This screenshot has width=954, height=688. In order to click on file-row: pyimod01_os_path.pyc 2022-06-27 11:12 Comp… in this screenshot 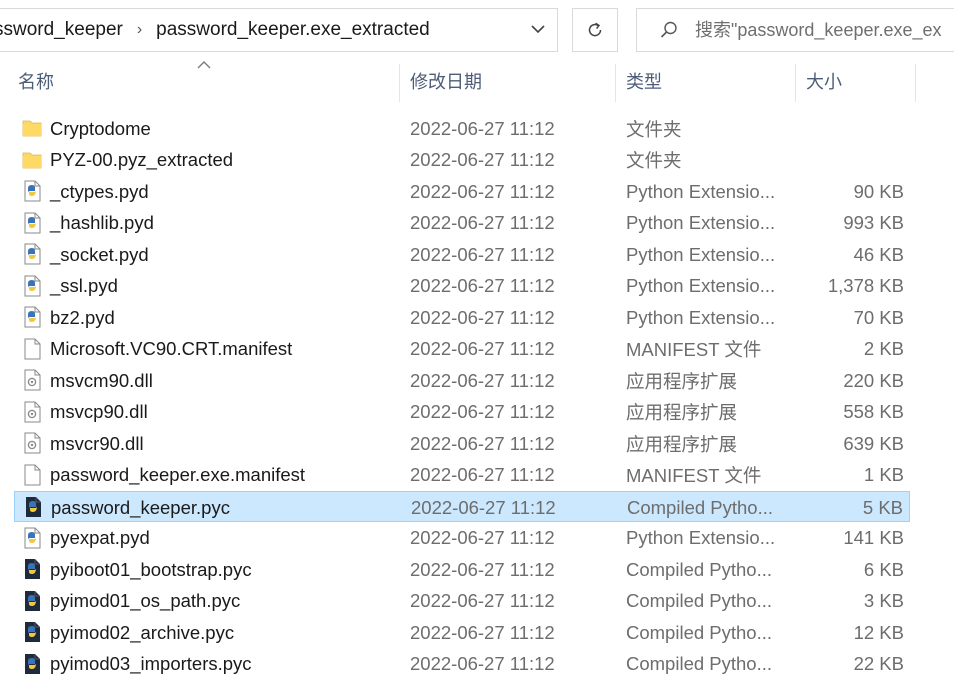, I will do `click(462, 601)`.